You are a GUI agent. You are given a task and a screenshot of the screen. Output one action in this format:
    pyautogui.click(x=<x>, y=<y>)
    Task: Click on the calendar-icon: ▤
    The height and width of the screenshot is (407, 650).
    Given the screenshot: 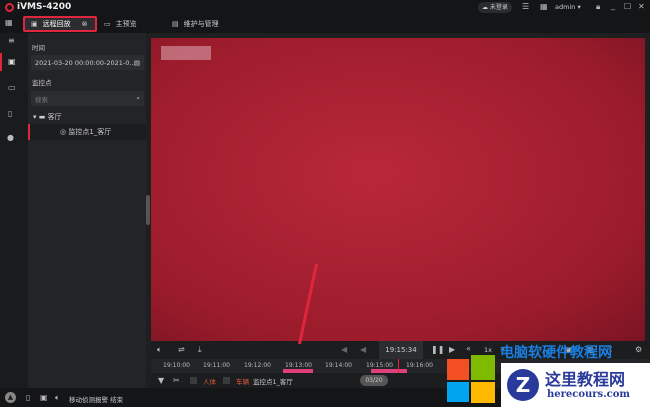 What is the action you would take?
    pyautogui.click(x=137, y=63)
    